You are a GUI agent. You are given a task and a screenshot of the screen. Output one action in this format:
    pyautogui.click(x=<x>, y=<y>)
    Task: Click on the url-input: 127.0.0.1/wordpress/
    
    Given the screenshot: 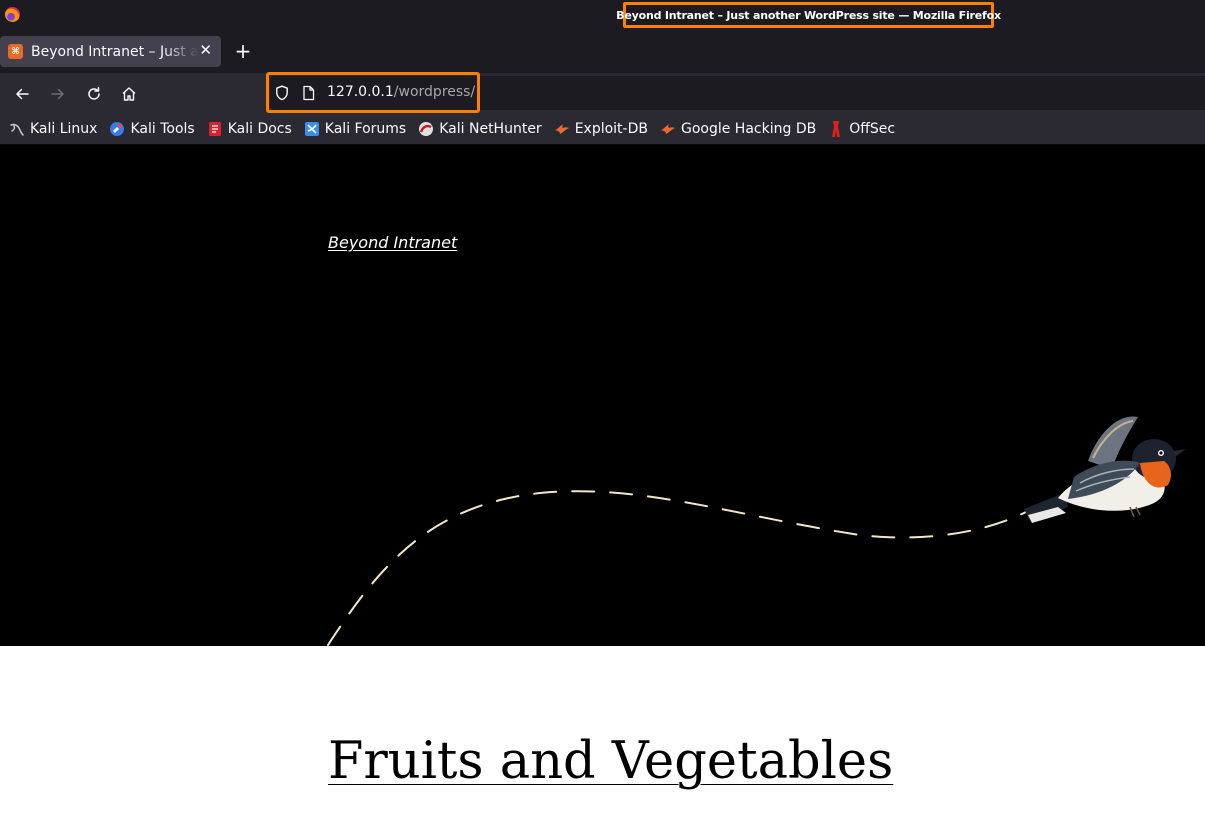 What is the action you would take?
    pyautogui.click(x=401, y=92)
    